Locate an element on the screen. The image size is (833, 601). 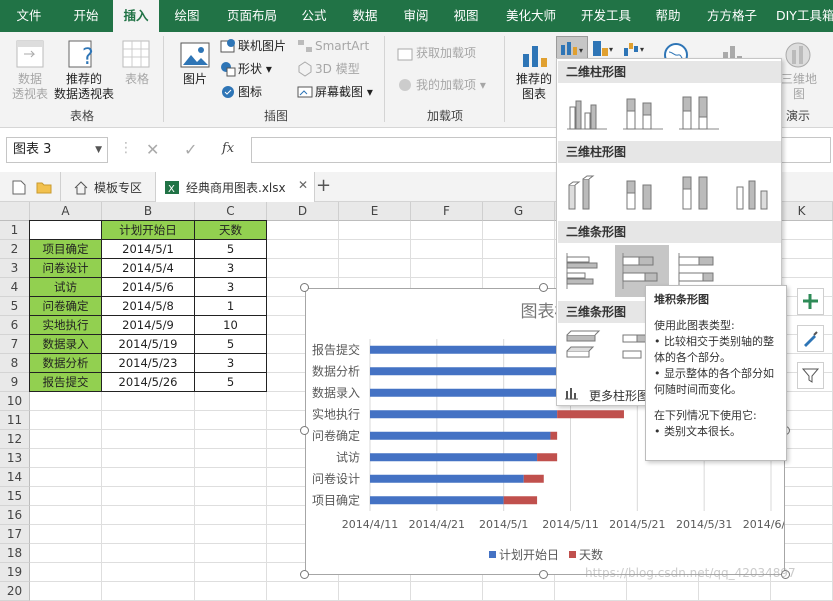
column-header: F is located at coordinates (447, 211).